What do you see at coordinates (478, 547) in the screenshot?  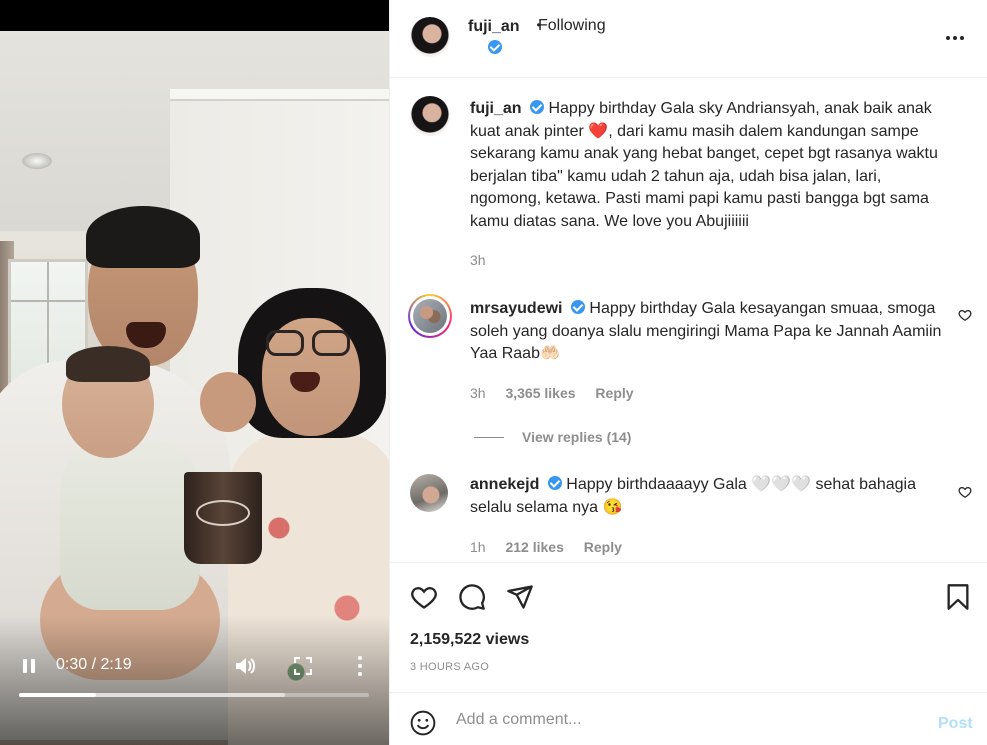 I see `comment-time: 1h` at bounding box center [478, 547].